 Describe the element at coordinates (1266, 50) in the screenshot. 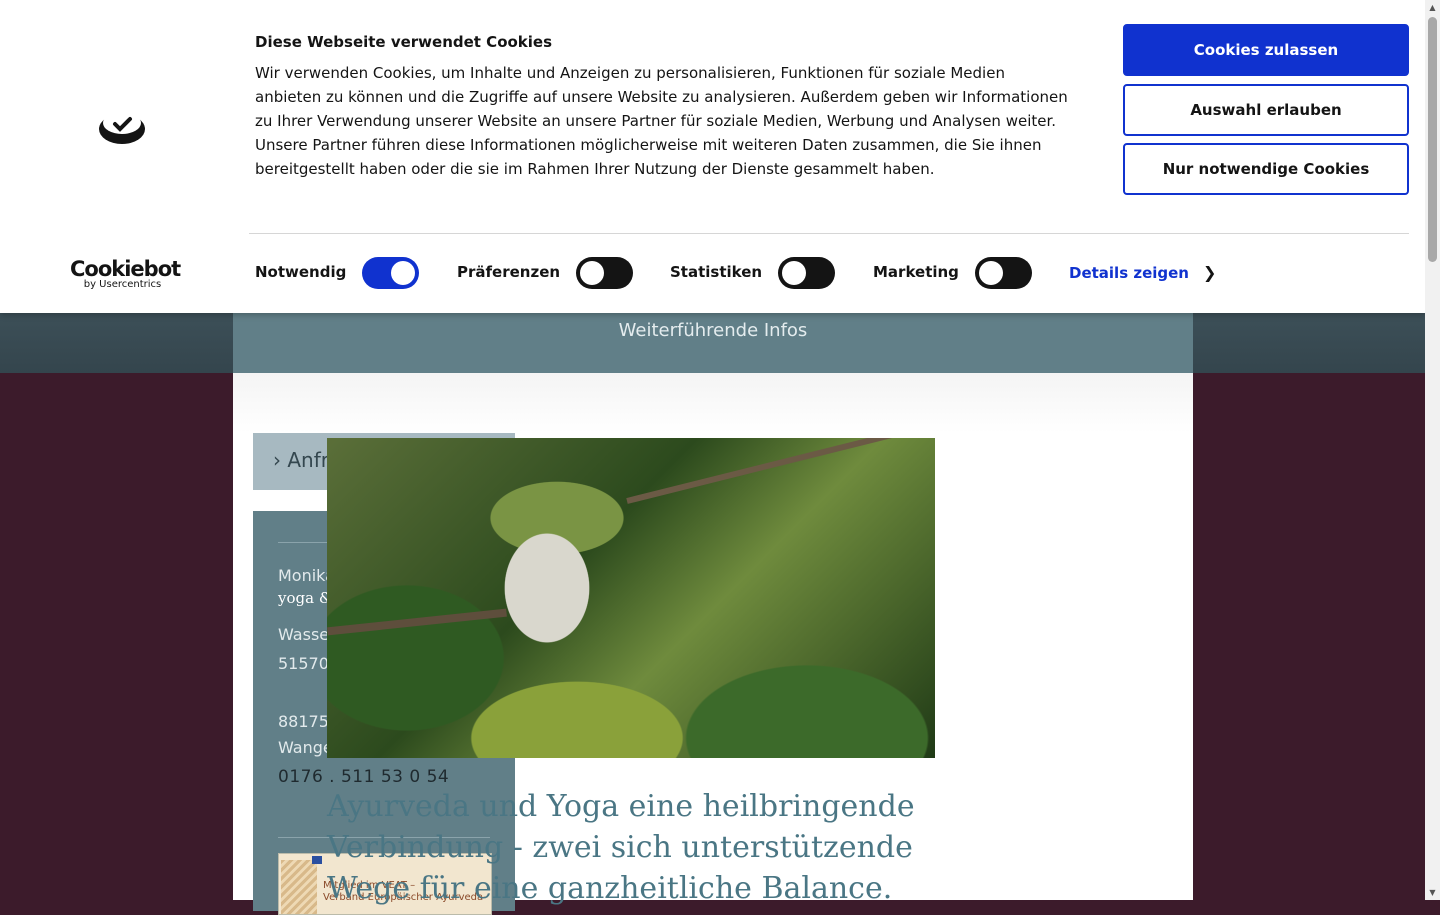

I see `allow-all-cookies-button: Cookies zulassen` at that location.